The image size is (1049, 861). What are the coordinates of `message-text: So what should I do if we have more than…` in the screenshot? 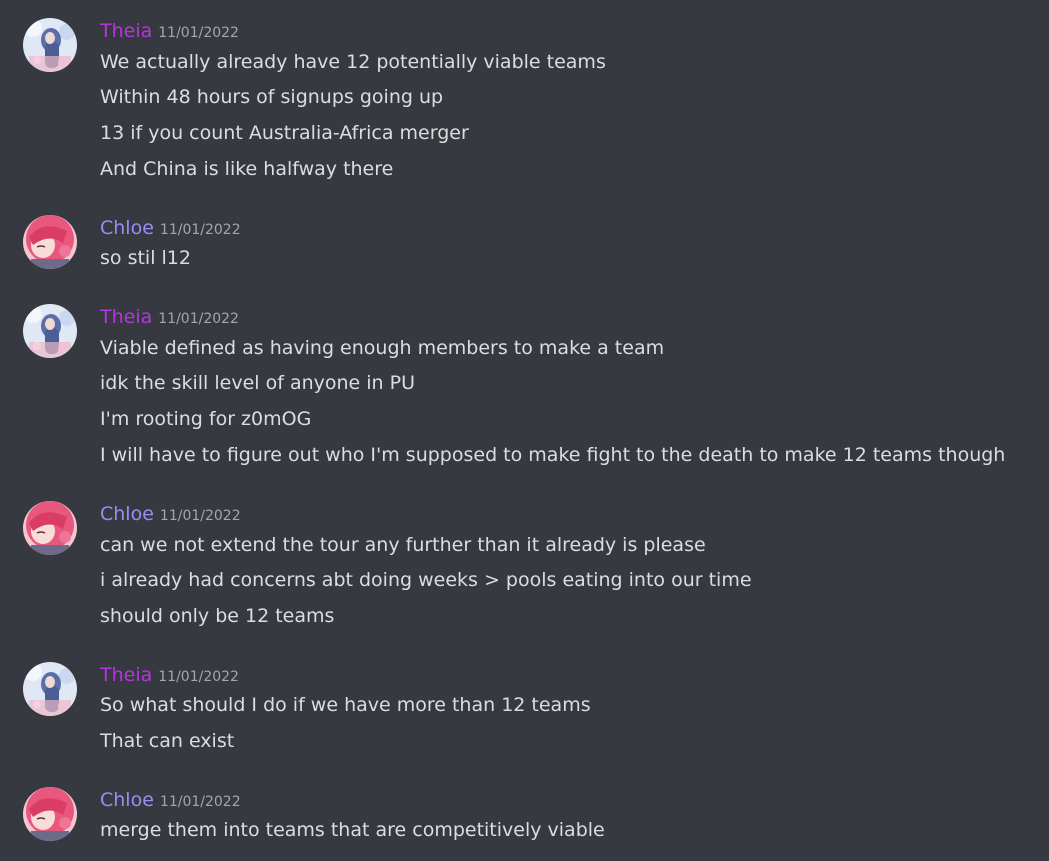 It's located at (345, 705).